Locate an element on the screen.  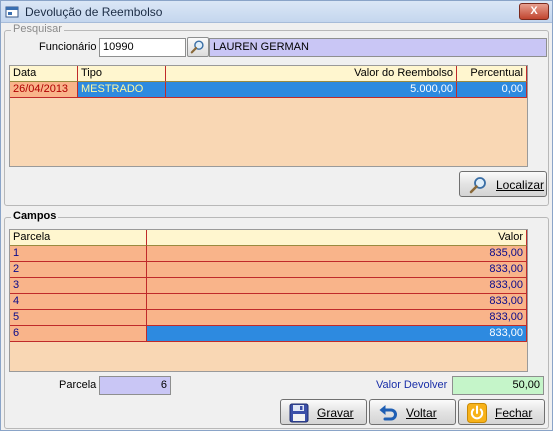
table-row: 3 833,00 is located at coordinates (268, 286).